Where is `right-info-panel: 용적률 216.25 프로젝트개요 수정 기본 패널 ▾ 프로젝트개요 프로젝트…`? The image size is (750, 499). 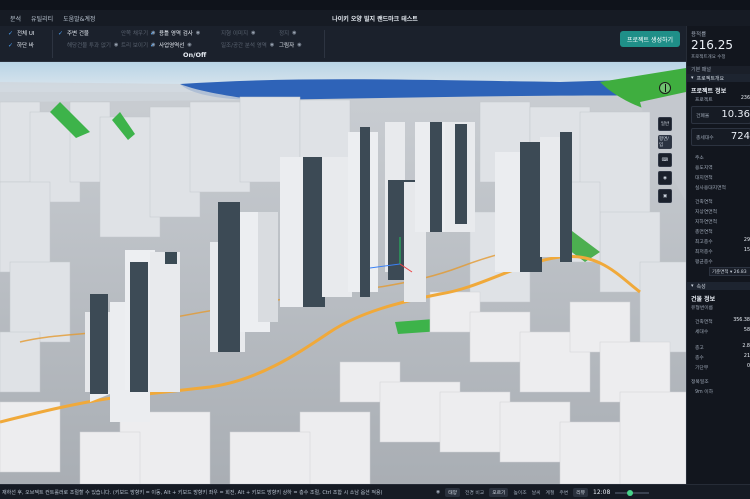
right-info-panel: 용적률 216.25 프로젝트개요 수정 기본 패널 ▾ 프로젝트개요 프로젝트… is located at coordinates (718, 262).